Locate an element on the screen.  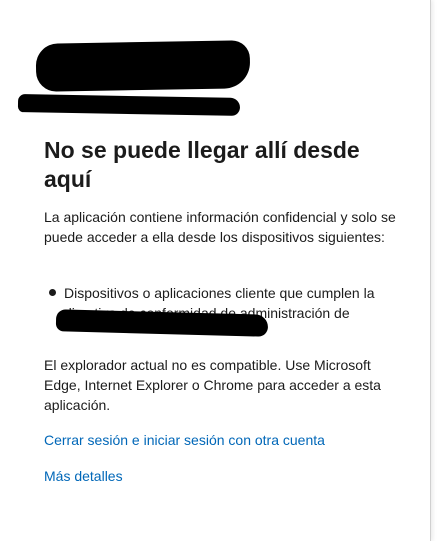
redacted-account-name is located at coordinates (129, 105).